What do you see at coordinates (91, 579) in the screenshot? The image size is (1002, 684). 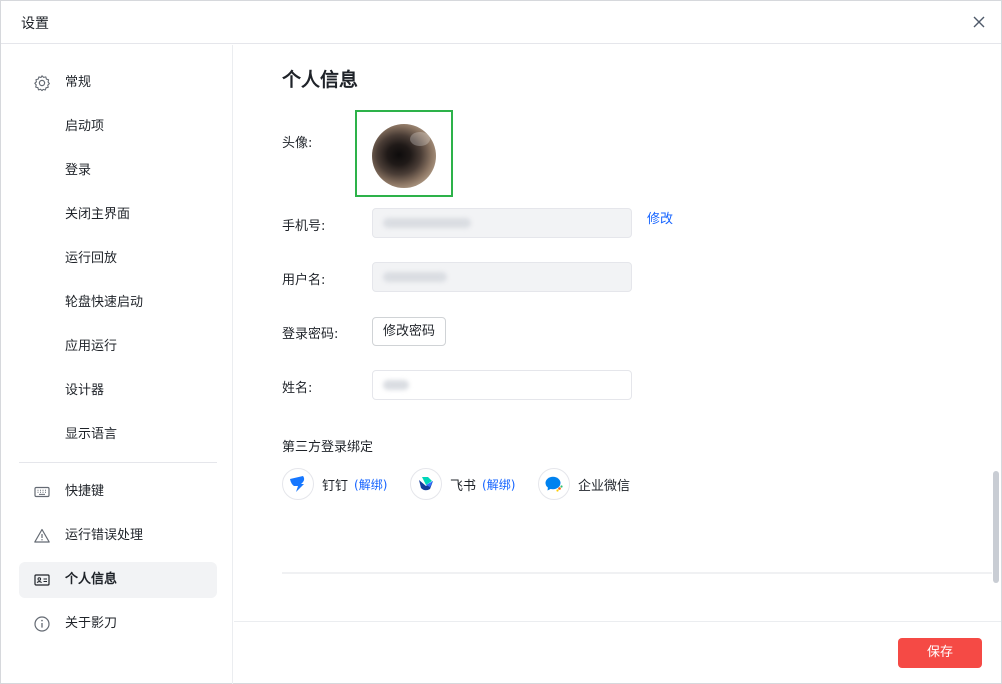 I see `sidebar-item-label: 个人信息` at bounding box center [91, 579].